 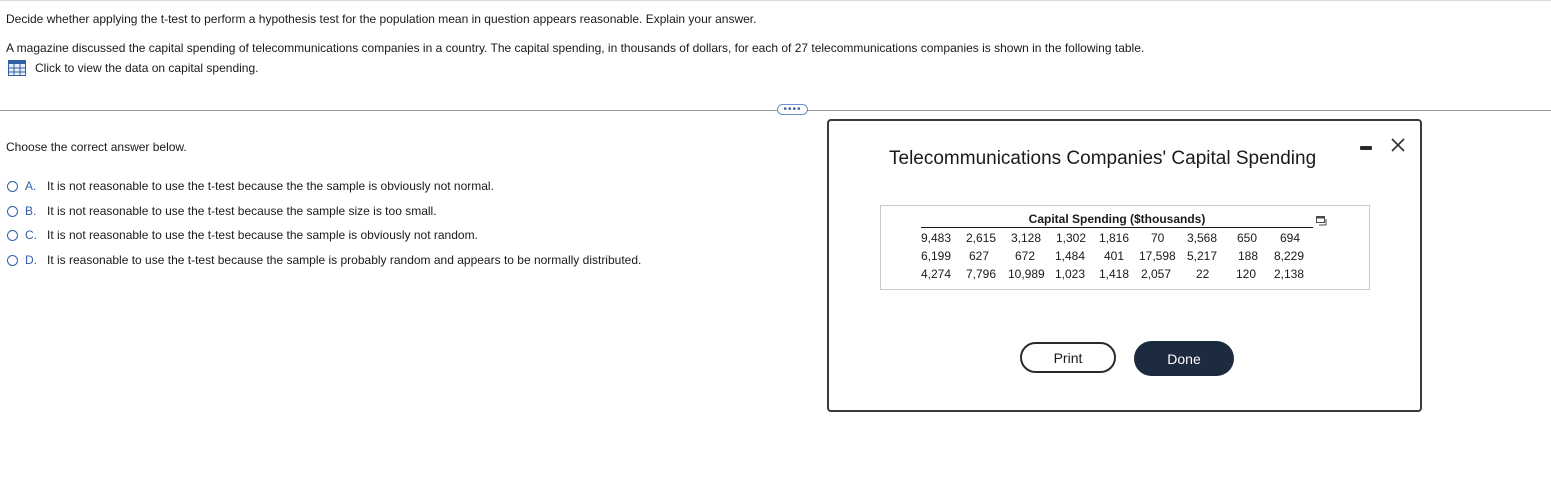 I want to click on table-cell: 17,598, so click(x=1157, y=256).